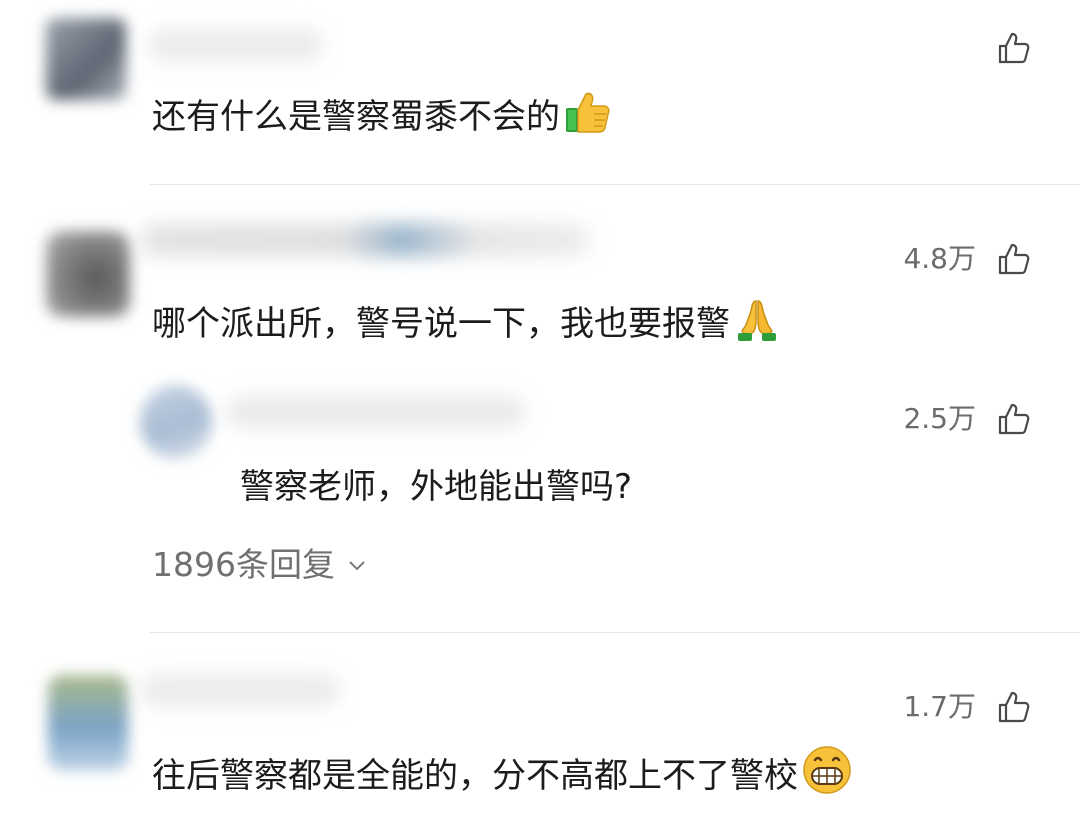  Describe the element at coordinates (382, 117) in the screenshot. I see `comment-text: 还有什么是警察蜀黍不会的` at that location.